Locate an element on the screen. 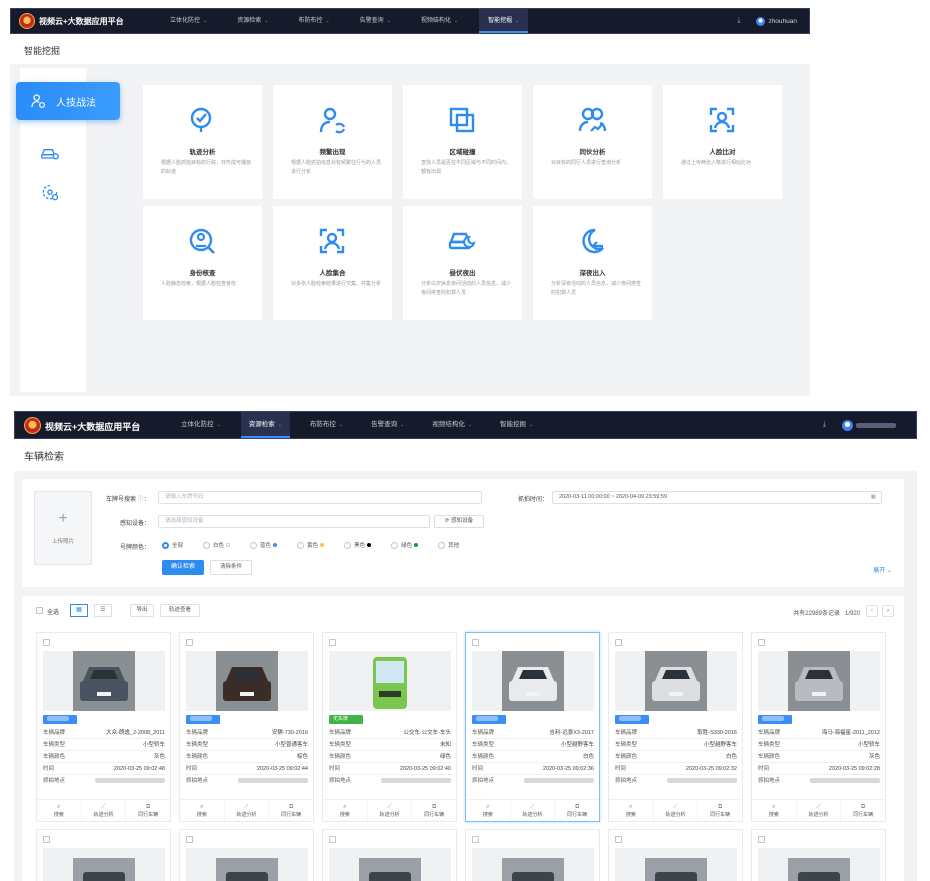 The height and width of the screenshot is (881, 930). trajectory-view-button: 轨迹查看 is located at coordinates (180, 610).